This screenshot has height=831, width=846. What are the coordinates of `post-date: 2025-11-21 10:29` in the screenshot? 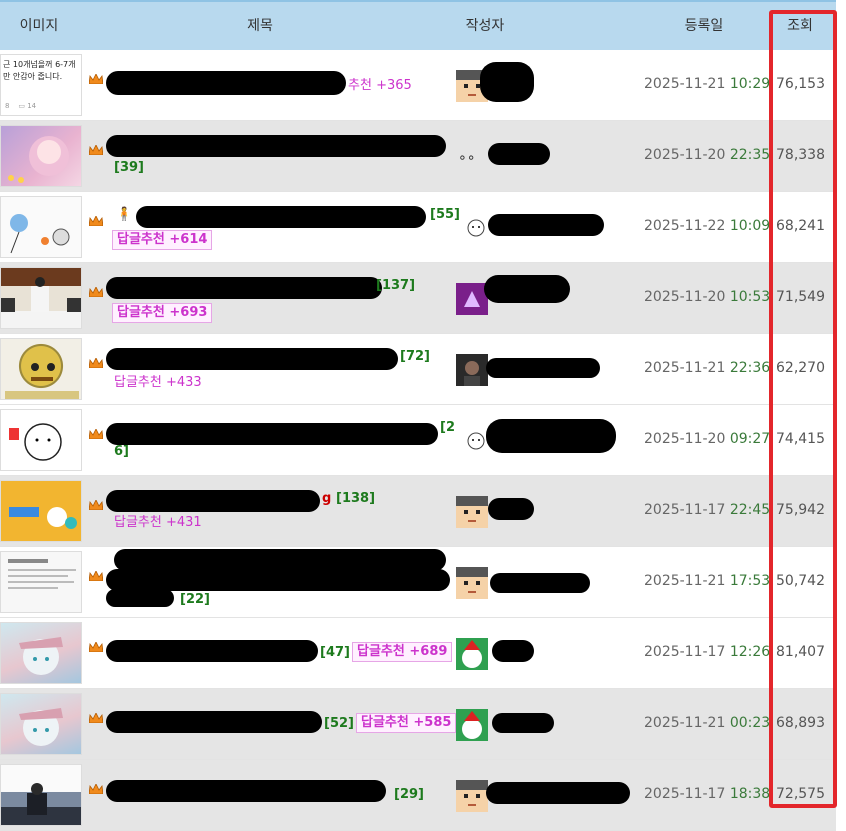 It's located at (707, 84).